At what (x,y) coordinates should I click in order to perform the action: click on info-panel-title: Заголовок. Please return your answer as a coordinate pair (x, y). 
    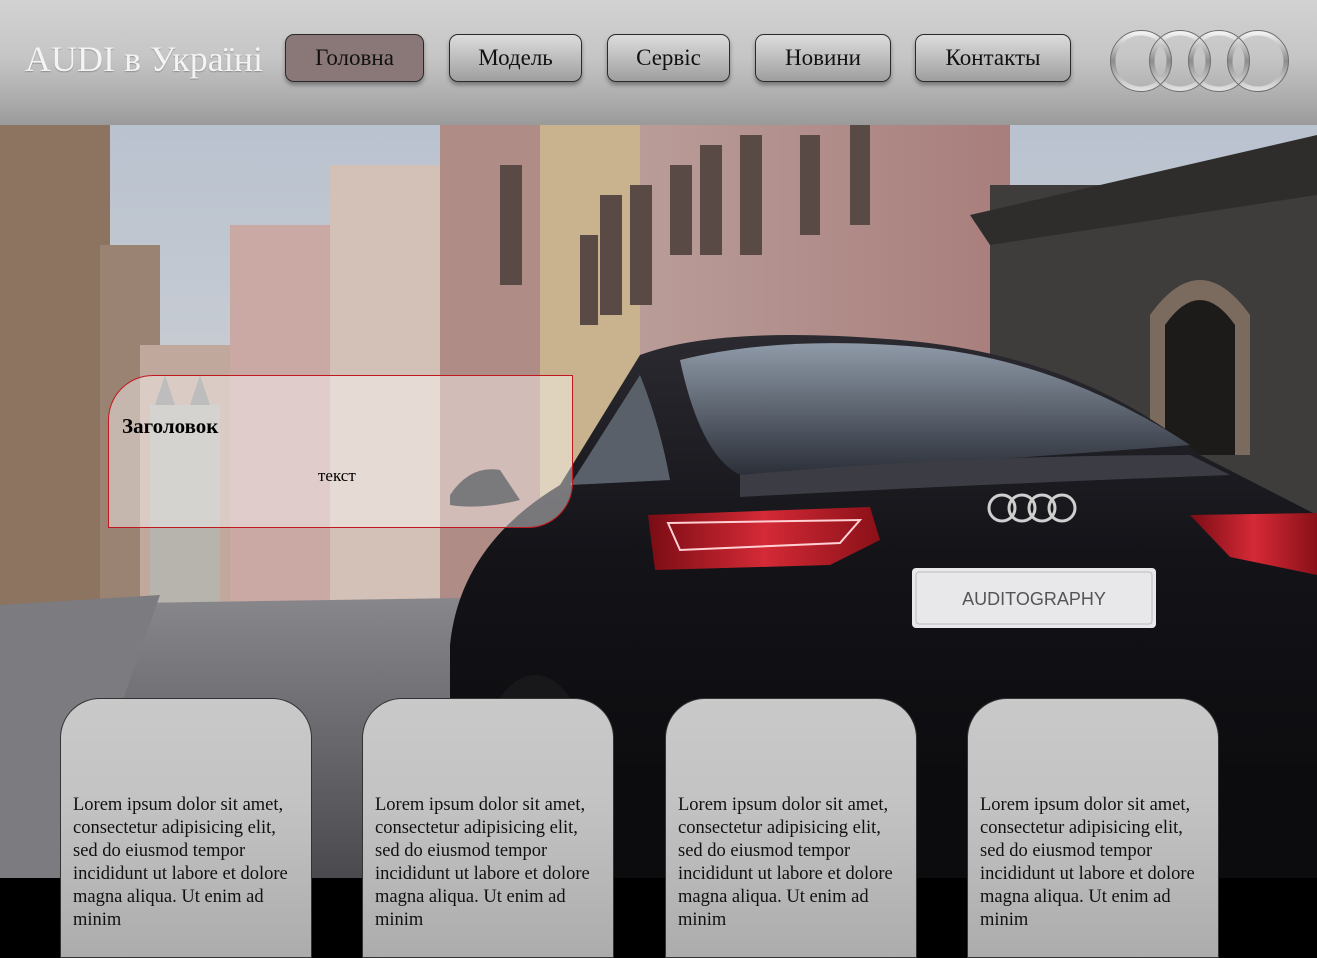
    Looking at the image, I should click on (170, 426).